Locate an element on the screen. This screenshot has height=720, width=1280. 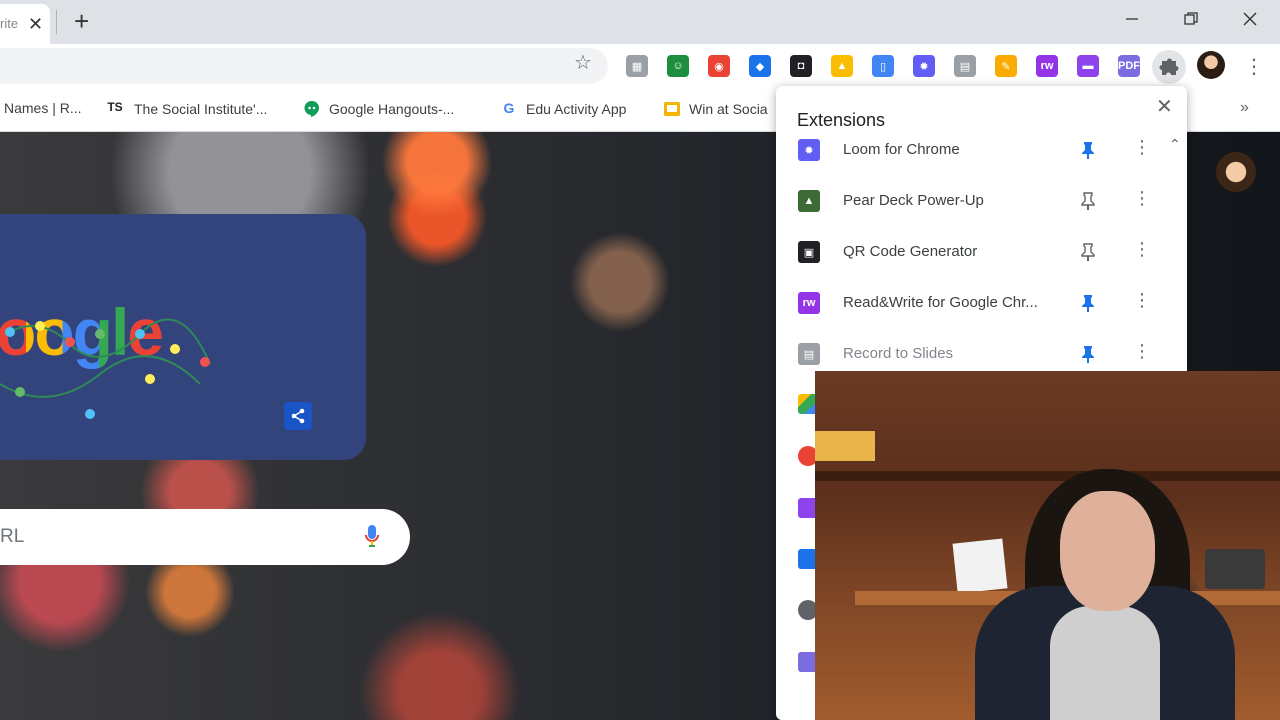
more-bookmarks-icon: » is located at coordinates (1244, 108).